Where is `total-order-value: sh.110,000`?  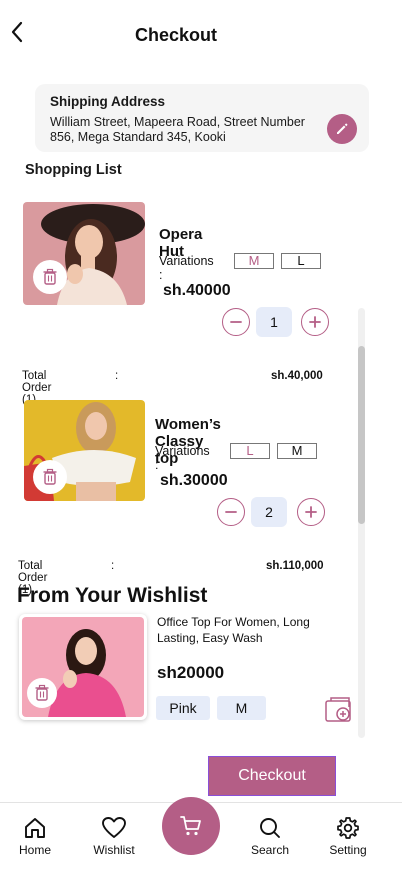
total-order-value: sh.110,000 is located at coordinates (295, 566).